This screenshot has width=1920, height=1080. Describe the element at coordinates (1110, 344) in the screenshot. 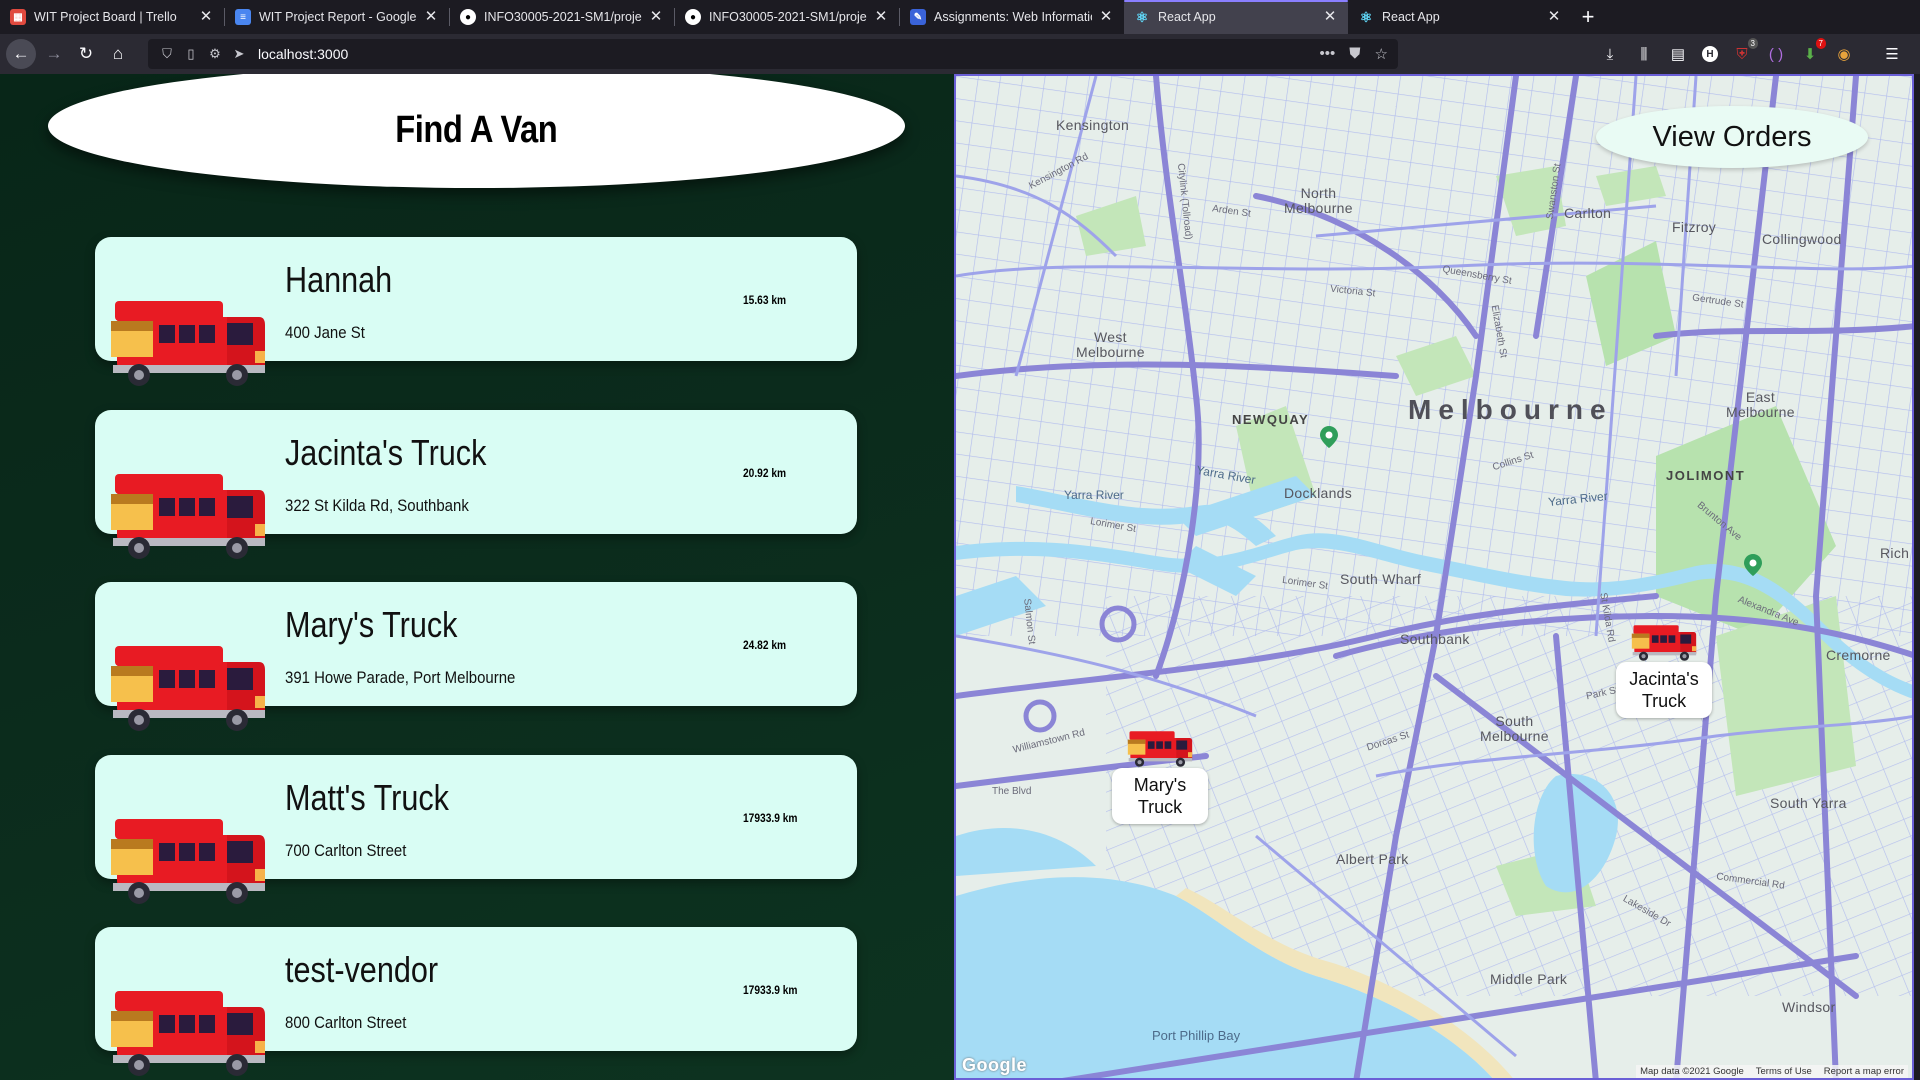

I see `map-label: West Melbourne` at that location.